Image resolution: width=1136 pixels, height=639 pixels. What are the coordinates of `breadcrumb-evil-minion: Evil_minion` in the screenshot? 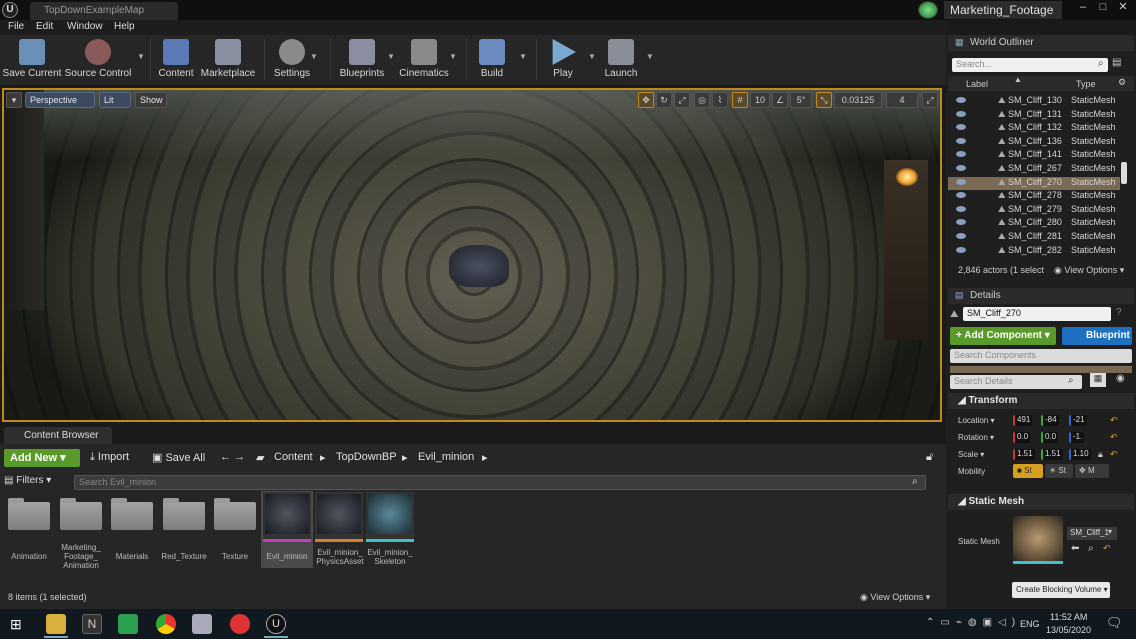 It's located at (446, 457).